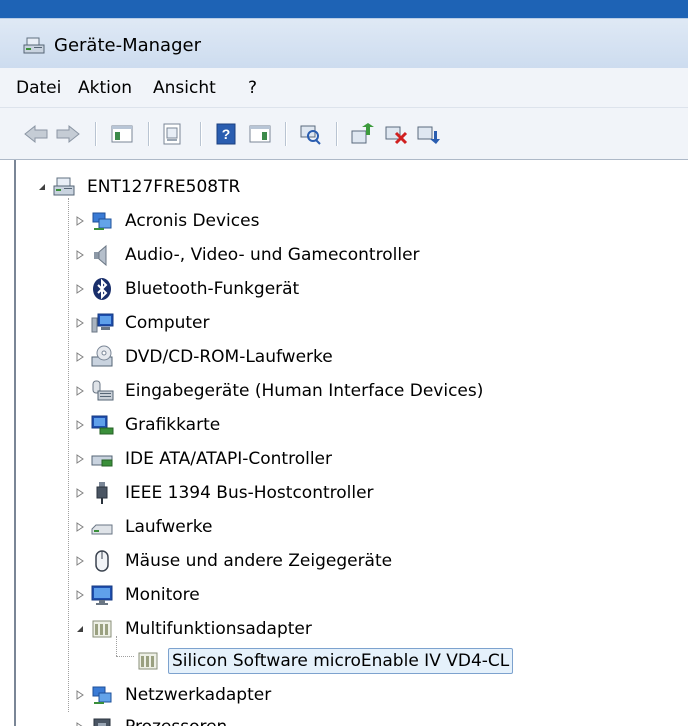 This screenshot has height=726, width=688. What do you see at coordinates (172, 134) in the screenshot?
I see `properties-icon` at bounding box center [172, 134].